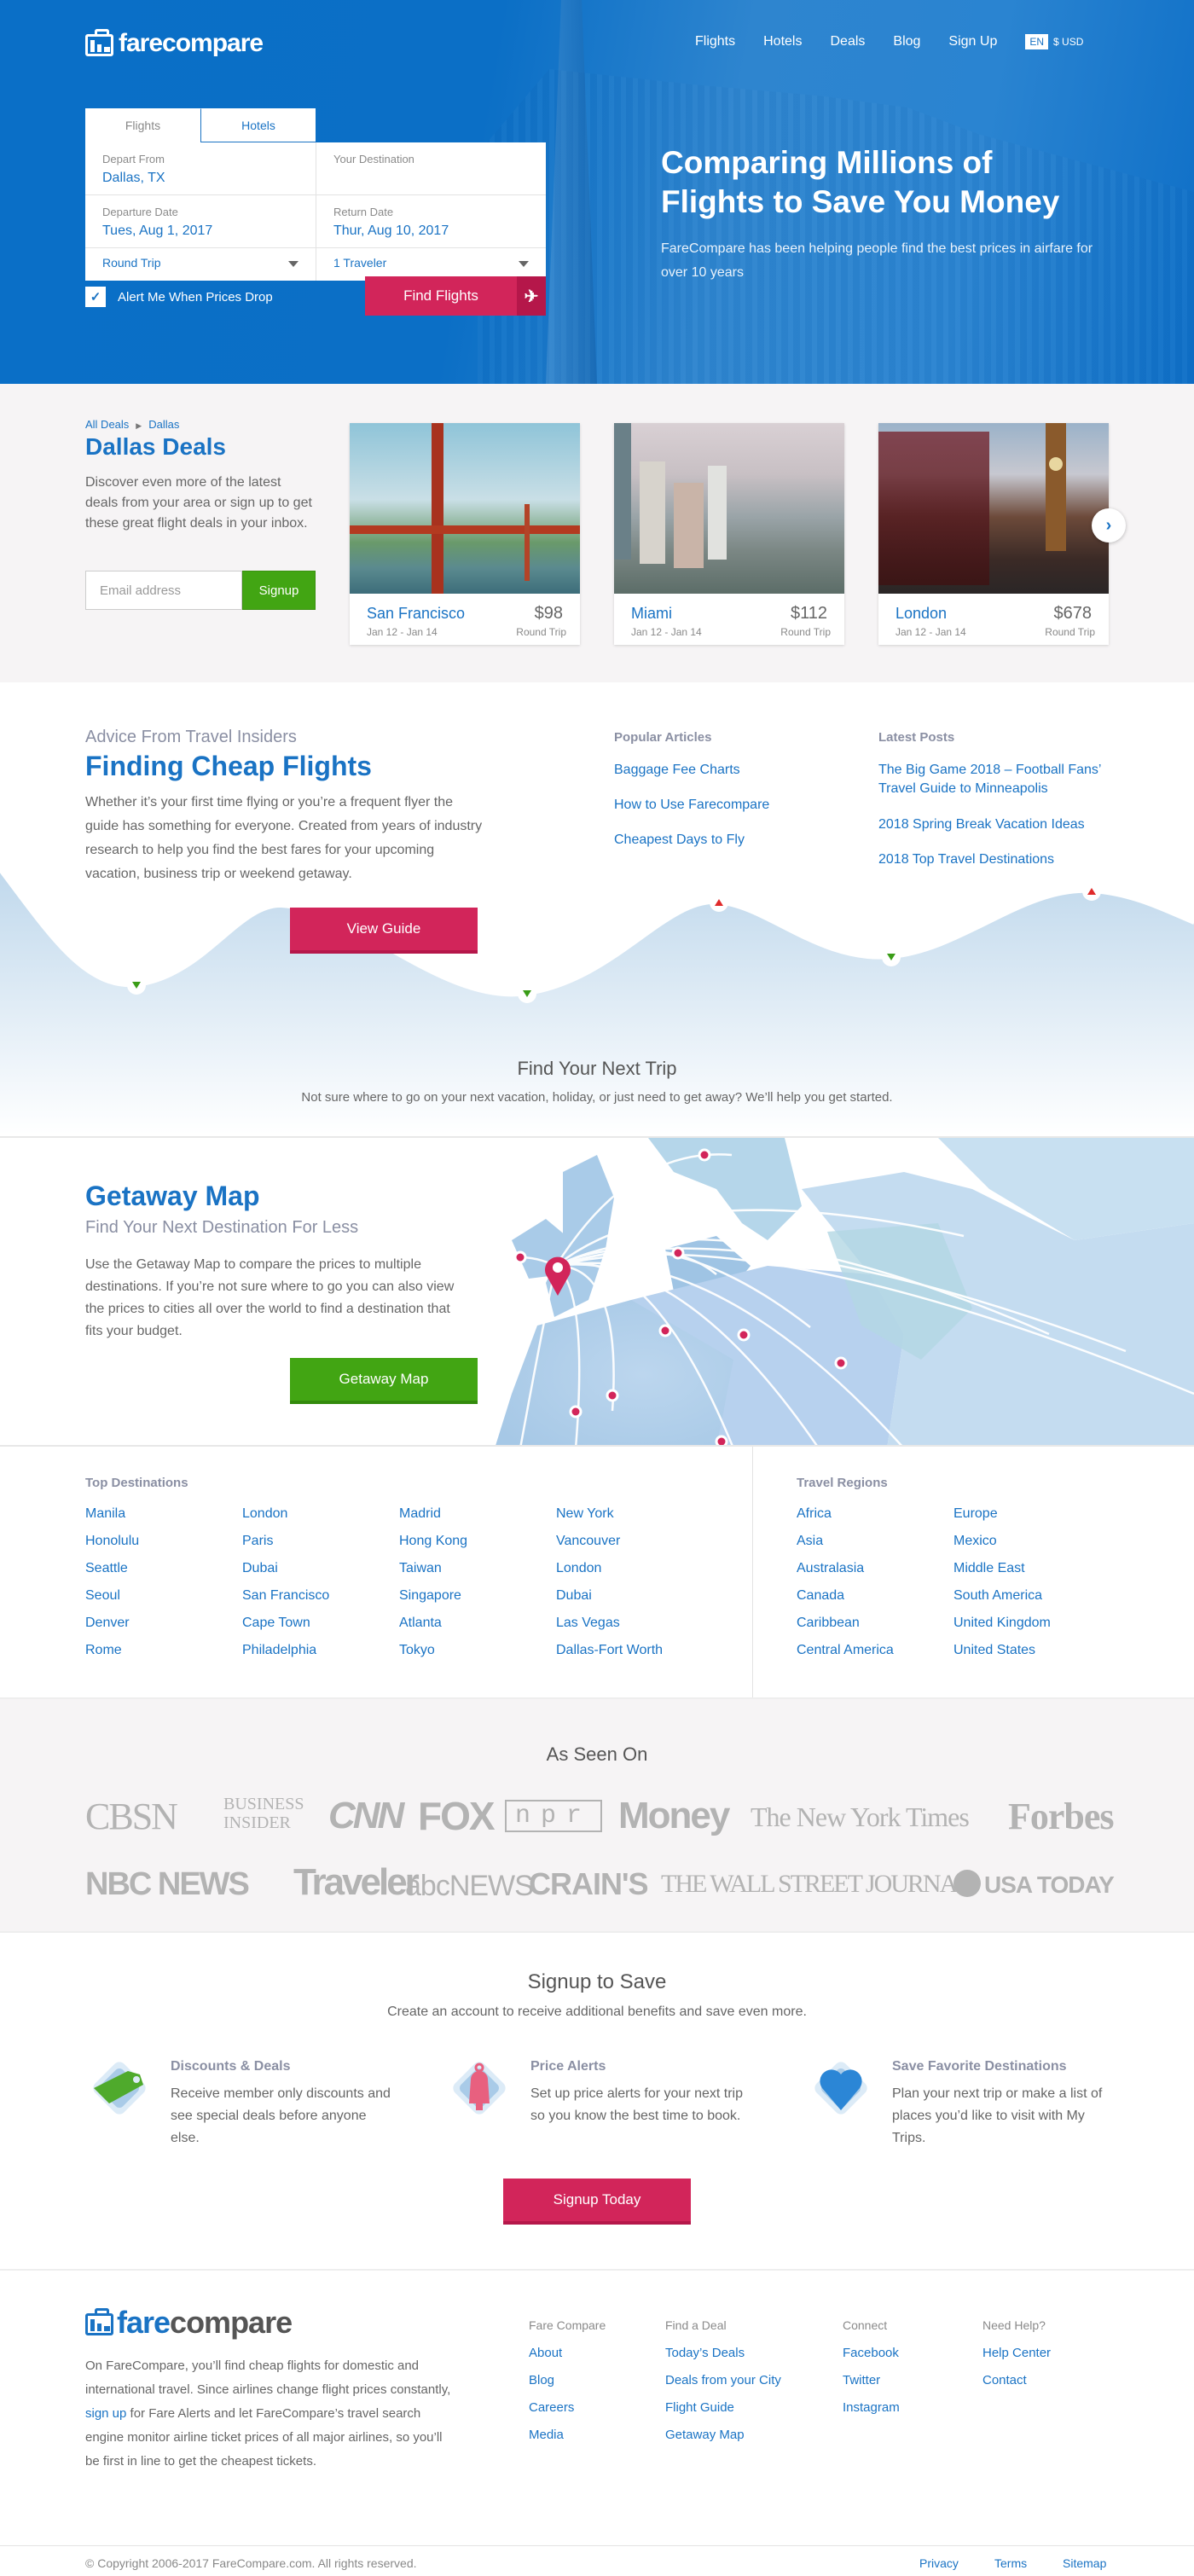 Image resolution: width=1194 pixels, height=2576 pixels. What do you see at coordinates (112, 1541) in the screenshot?
I see `destination-link: Honolulu` at bounding box center [112, 1541].